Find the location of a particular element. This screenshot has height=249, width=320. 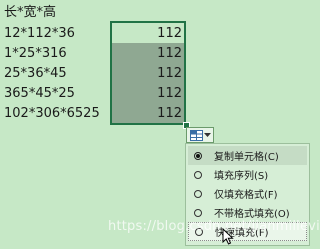

menu-item-fill-formatting-only: 仅填充格式(F) is located at coordinates (247, 193).